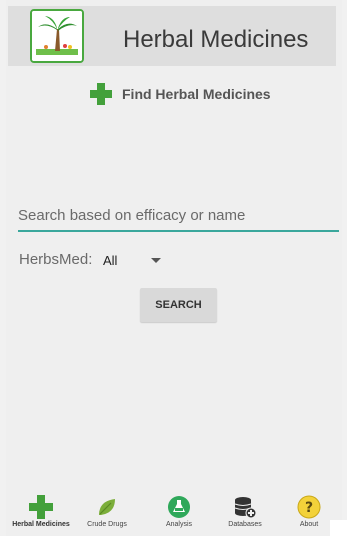 The height and width of the screenshot is (536, 347). I want to click on app-header: Herbal Medicines, so click(172, 36).